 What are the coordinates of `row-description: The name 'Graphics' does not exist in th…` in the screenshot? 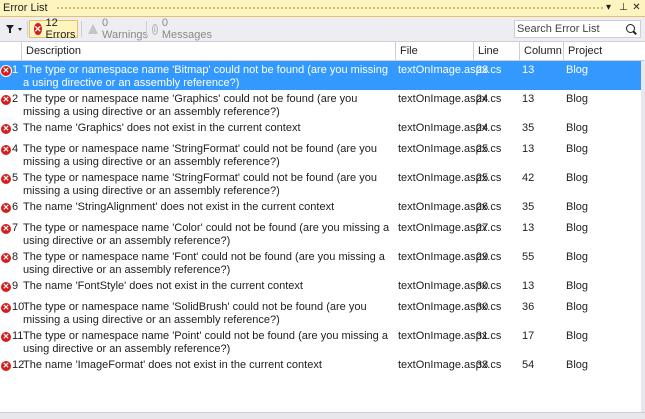 It's located at (162, 128).